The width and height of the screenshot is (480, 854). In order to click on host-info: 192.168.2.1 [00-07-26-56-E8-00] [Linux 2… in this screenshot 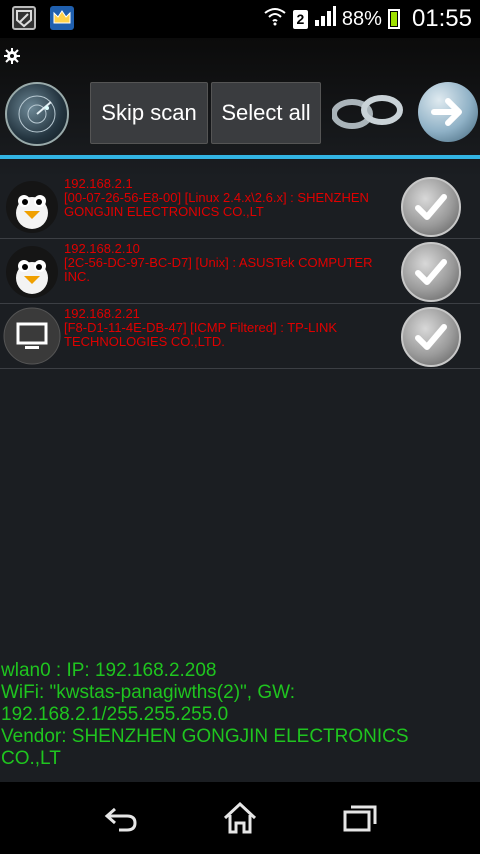, I will do `click(229, 198)`.